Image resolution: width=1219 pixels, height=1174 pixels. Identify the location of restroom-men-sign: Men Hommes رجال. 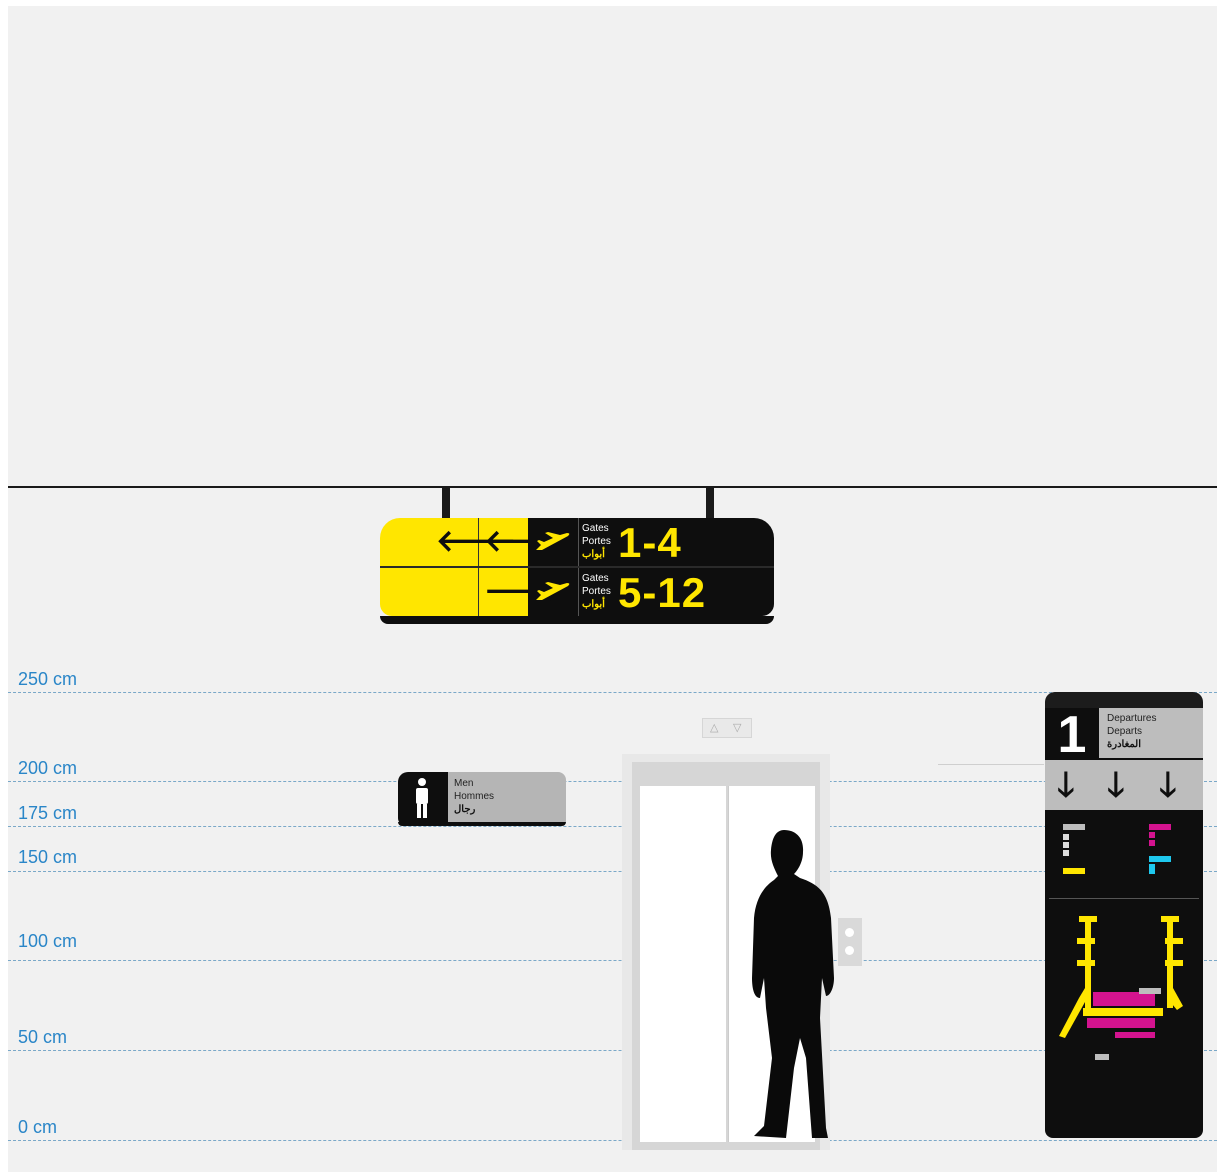
(482, 799).